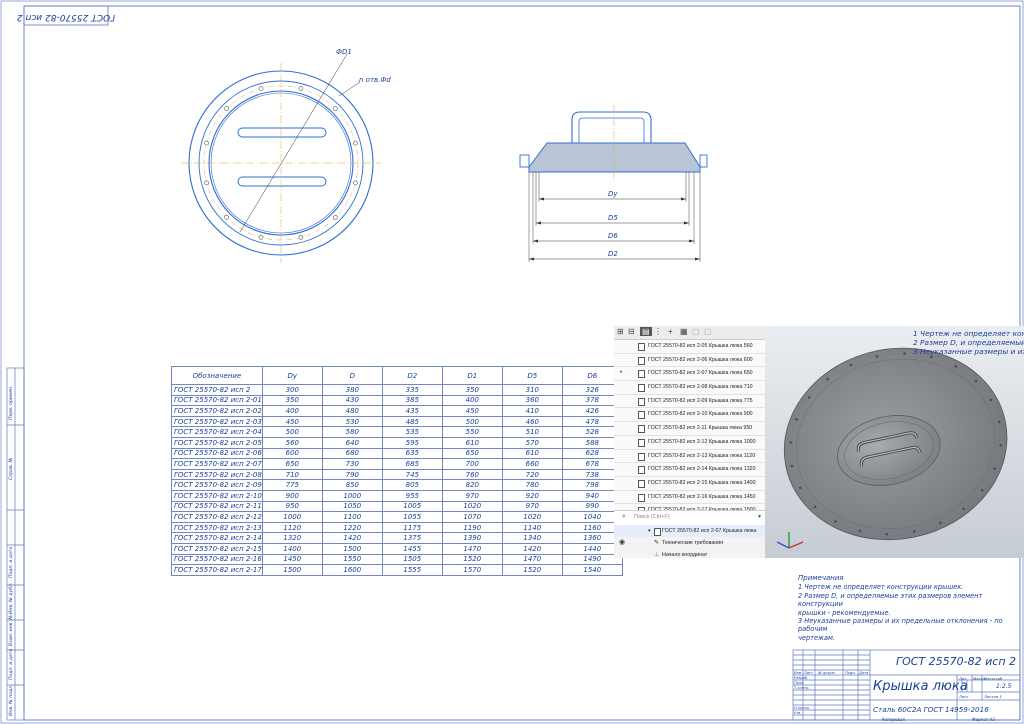 Image resolution: width=1024 pixels, height=724 pixels. Describe the element at coordinates (281, 158) in the screenshot. I see `plan-view` at that location.